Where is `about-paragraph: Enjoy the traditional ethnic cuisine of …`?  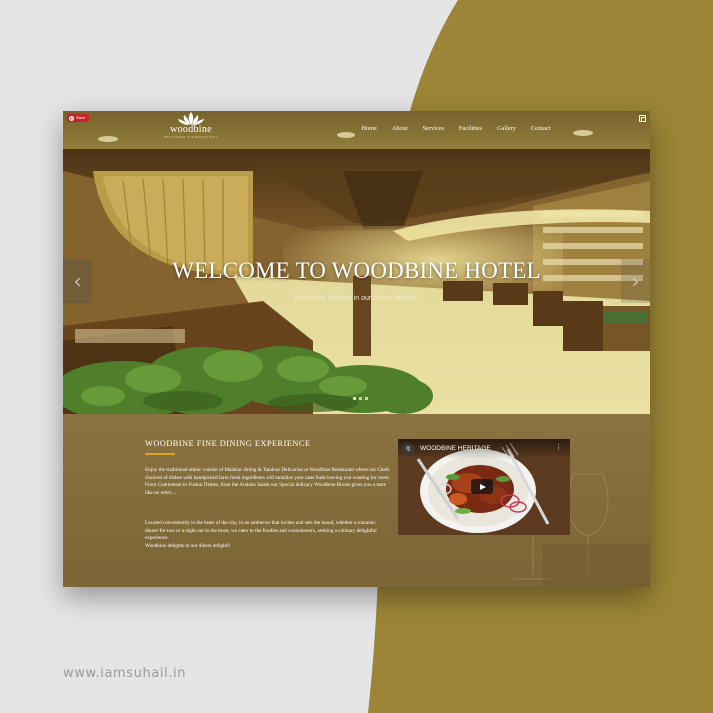
about-paragraph: Enjoy the traditional ethnic cuisine of … is located at coordinates (267, 482).